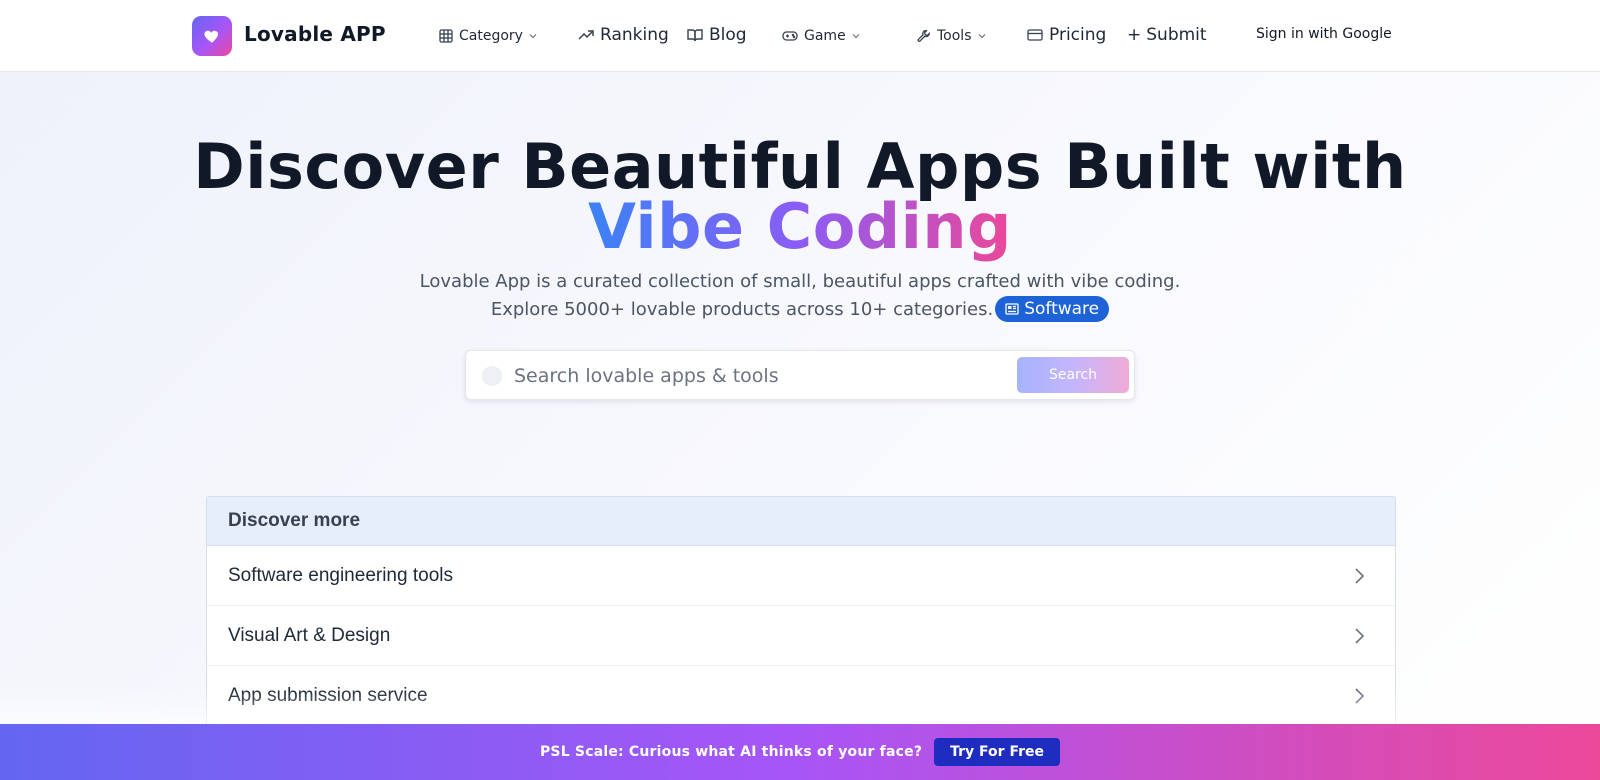 The height and width of the screenshot is (780, 1600). Describe the element at coordinates (1062, 309) in the screenshot. I see `software-badge-label: Software` at that location.